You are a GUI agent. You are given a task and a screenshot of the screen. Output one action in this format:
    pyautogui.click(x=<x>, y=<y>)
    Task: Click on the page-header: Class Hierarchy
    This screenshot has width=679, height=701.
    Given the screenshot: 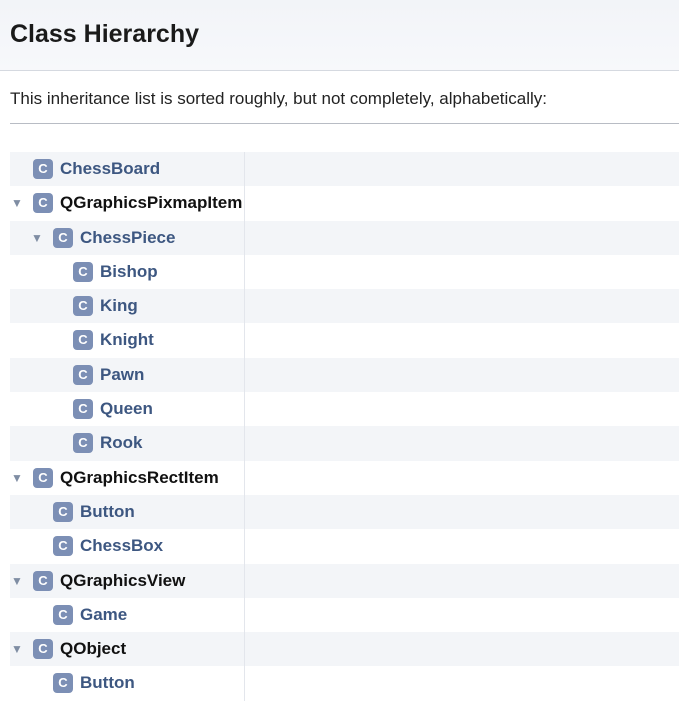 What is the action you would take?
    pyautogui.click(x=339, y=35)
    